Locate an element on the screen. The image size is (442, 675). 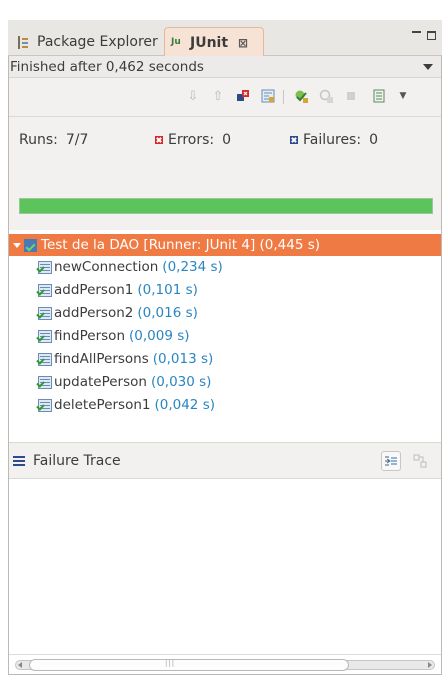
tab-junit: JUnit ⊠ is located at coordinates (214, 42).